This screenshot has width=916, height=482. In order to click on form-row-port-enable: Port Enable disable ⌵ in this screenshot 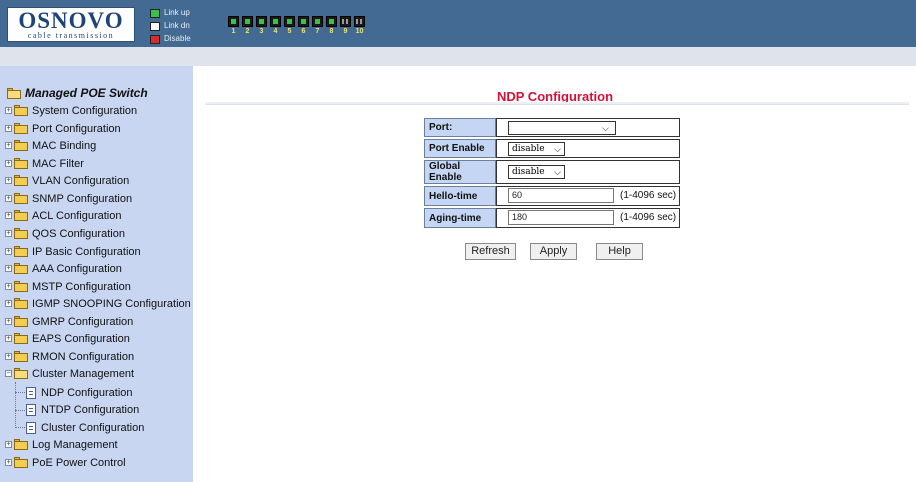, I will do `click(552, 148)`.